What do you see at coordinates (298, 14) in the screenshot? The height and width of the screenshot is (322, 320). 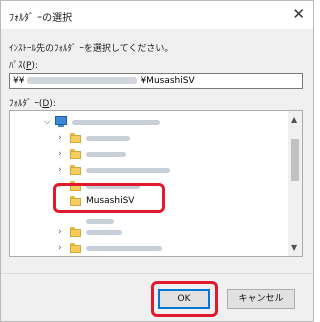 I see `close-icon: ✕` at bounding box center [298, 14].